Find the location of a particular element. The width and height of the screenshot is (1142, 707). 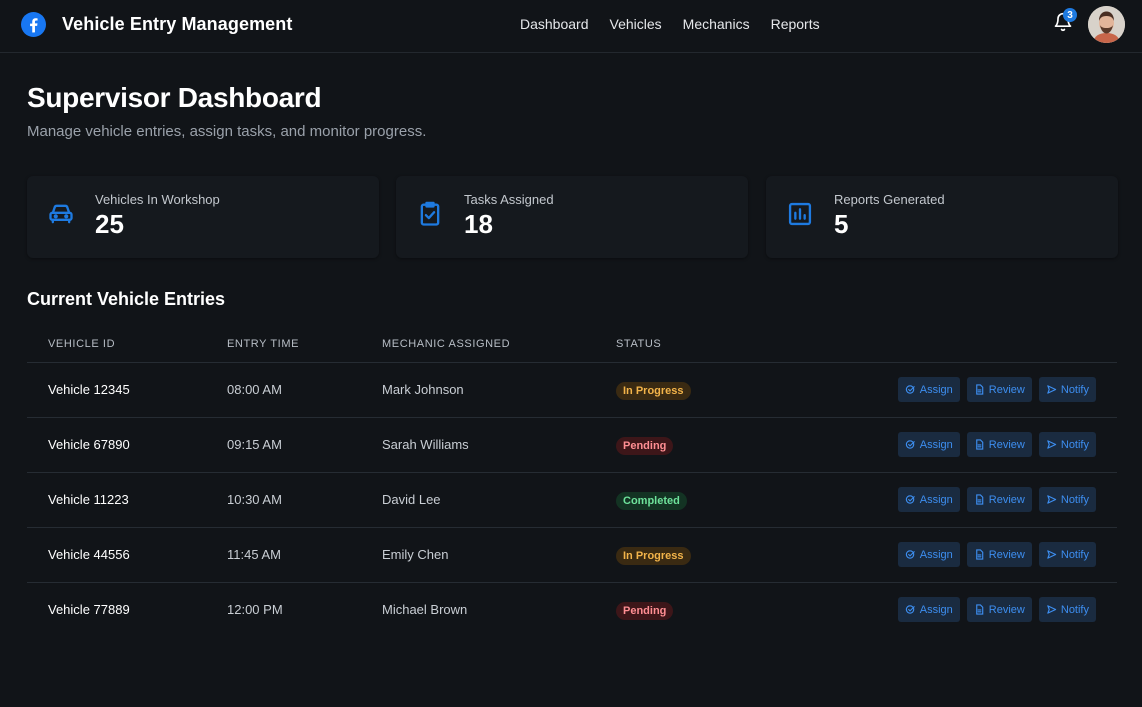

vehicle-id: Vehicle 67890 is located at coordinates (89, 444).